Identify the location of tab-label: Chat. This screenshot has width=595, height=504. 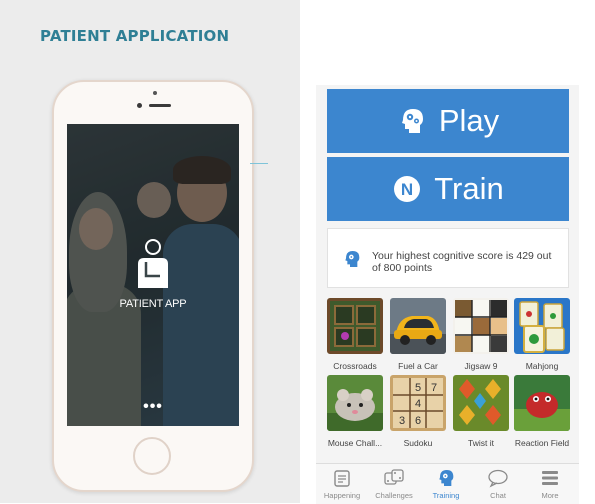
(498, 495).